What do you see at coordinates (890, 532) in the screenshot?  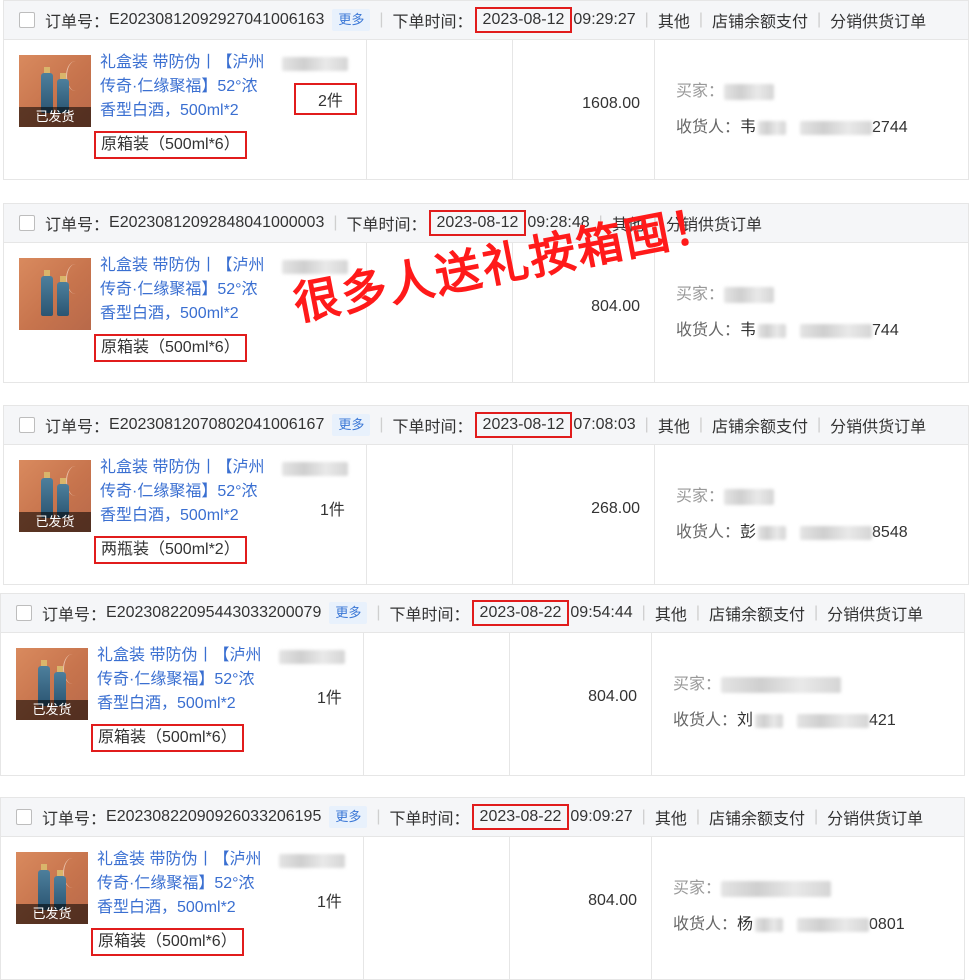 I see `receiver-phone-tail: 8548` at bounding box center [890, 532].